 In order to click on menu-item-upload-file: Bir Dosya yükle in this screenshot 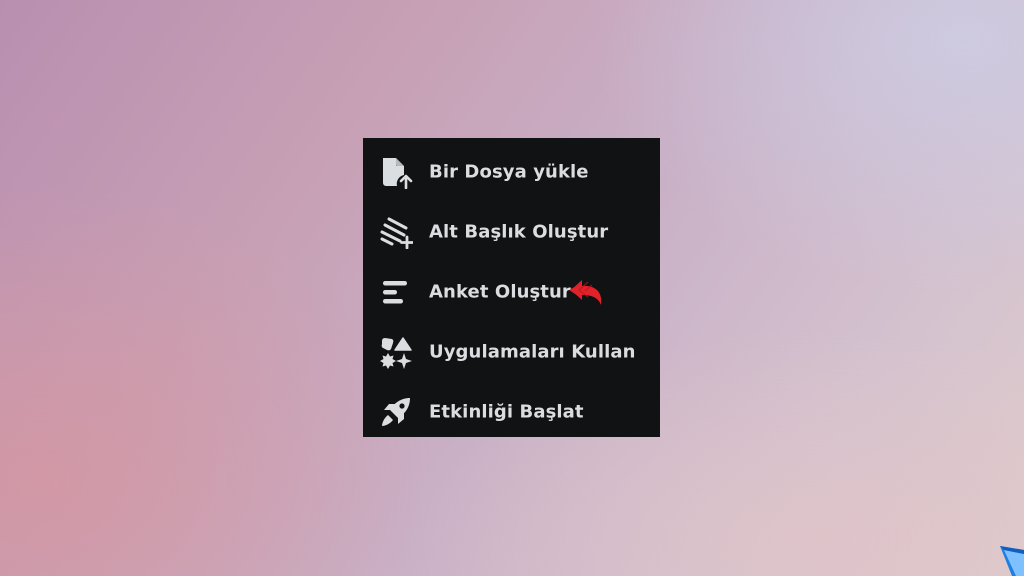, I will do `click(511, 172)`.